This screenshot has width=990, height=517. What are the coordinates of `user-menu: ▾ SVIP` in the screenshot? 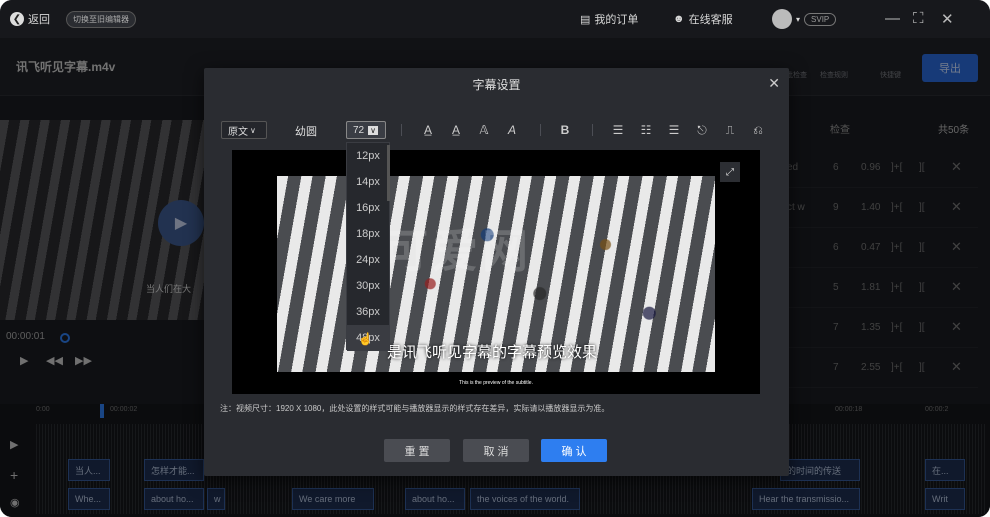 It's located at (804, 19).